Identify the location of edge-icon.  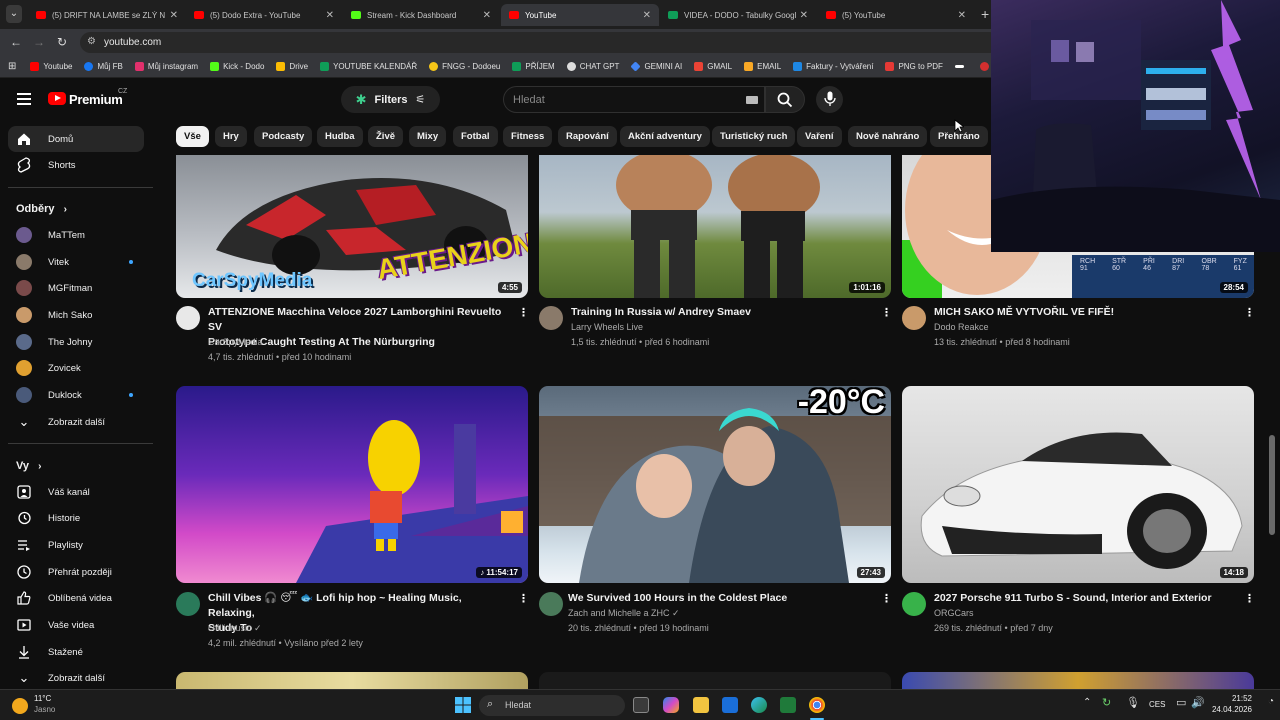
(759, 705).